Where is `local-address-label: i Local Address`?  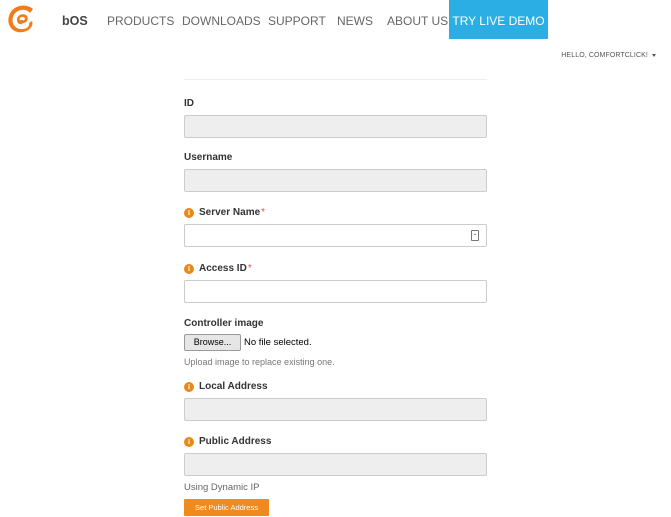
local-address-label: i Local Address is located at coordinates (226, 386).